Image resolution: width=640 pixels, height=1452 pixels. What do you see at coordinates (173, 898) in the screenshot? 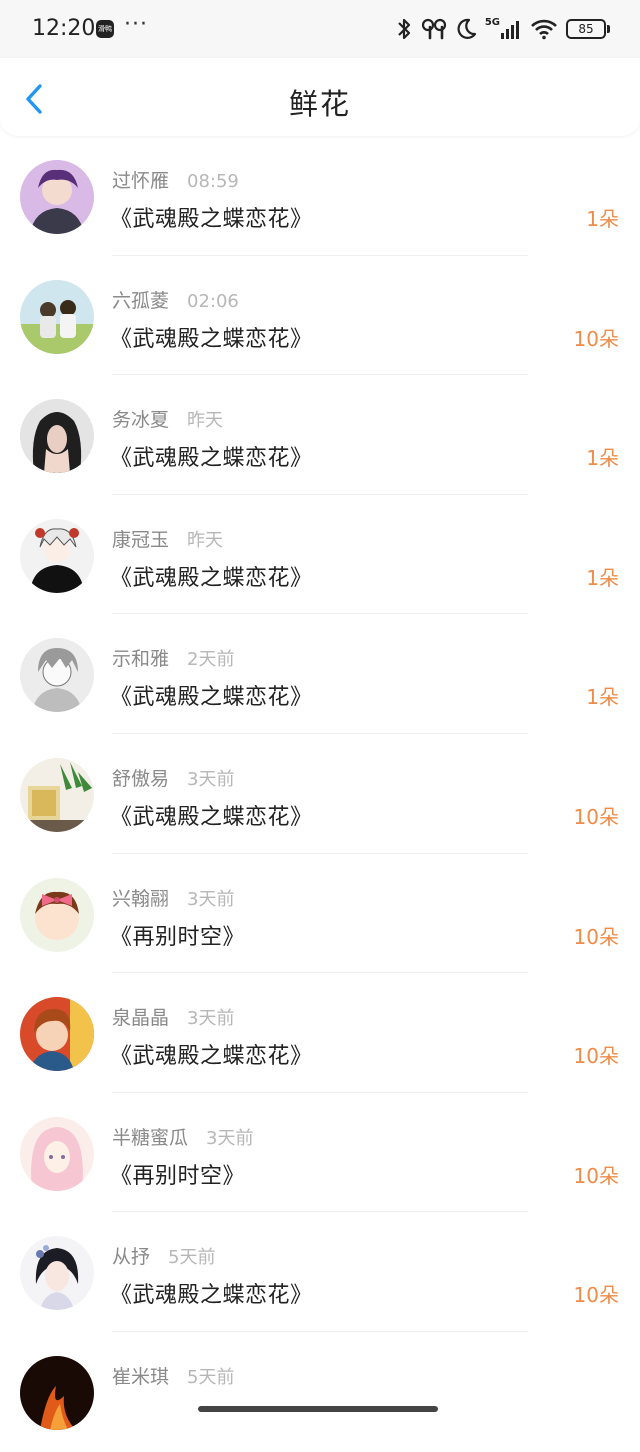
I see `sender-name: 兴翰翮 3天前` at bounding box center [173, 898].